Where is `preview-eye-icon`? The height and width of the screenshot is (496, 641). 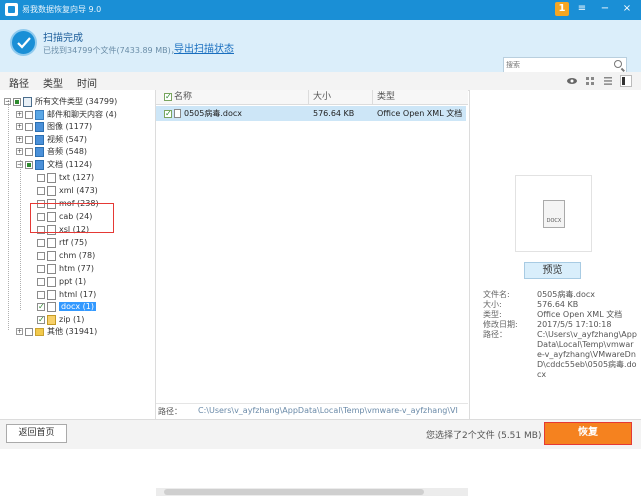 preview-eye-icon is located at coordinates (572, 81).